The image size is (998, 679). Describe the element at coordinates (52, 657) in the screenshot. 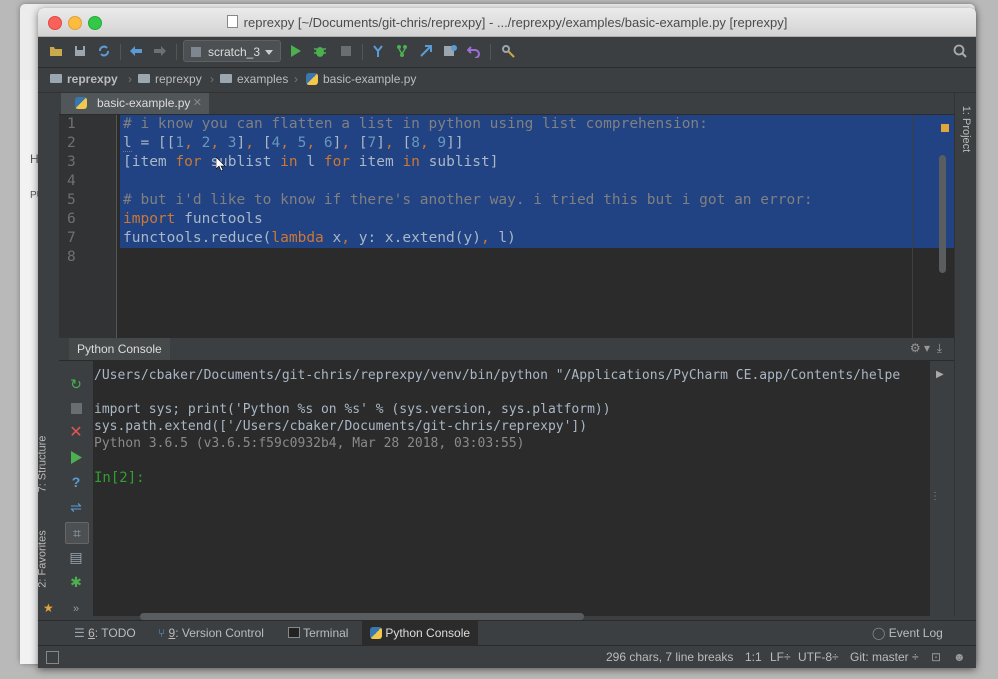

I see `tool-windows-toggle-icon` at that location.